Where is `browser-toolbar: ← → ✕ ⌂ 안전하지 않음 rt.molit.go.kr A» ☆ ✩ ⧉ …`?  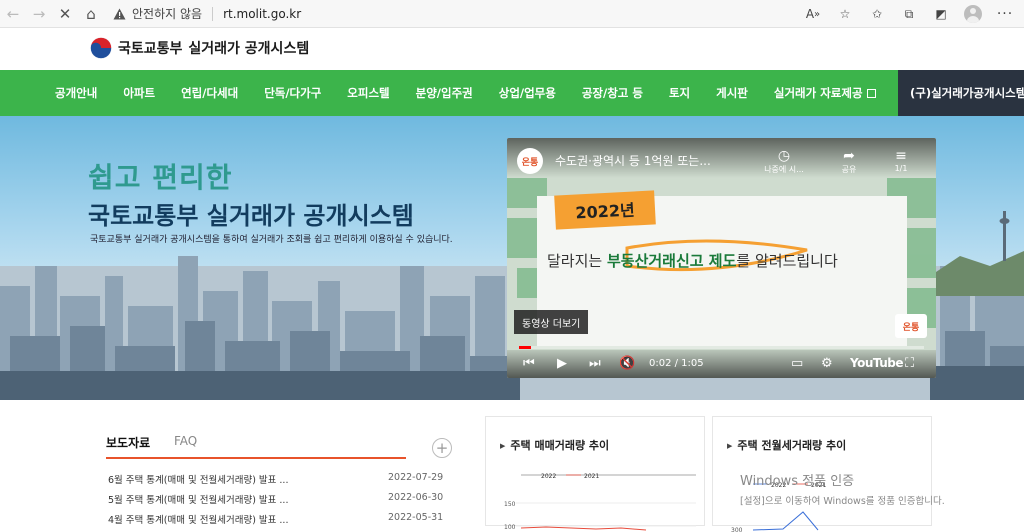
browser-toolbar: ← → ✕ ⌂ 안전하지 않음 rt.molit.go.kr A» ☆ ✩ ⧉ … is located at coordinates (512, 14).